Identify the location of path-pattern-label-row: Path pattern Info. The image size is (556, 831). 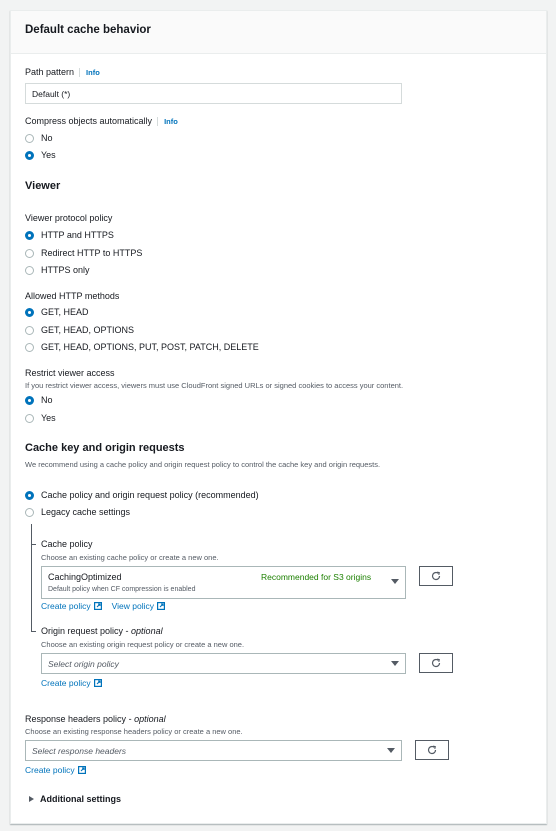
(62, 72).